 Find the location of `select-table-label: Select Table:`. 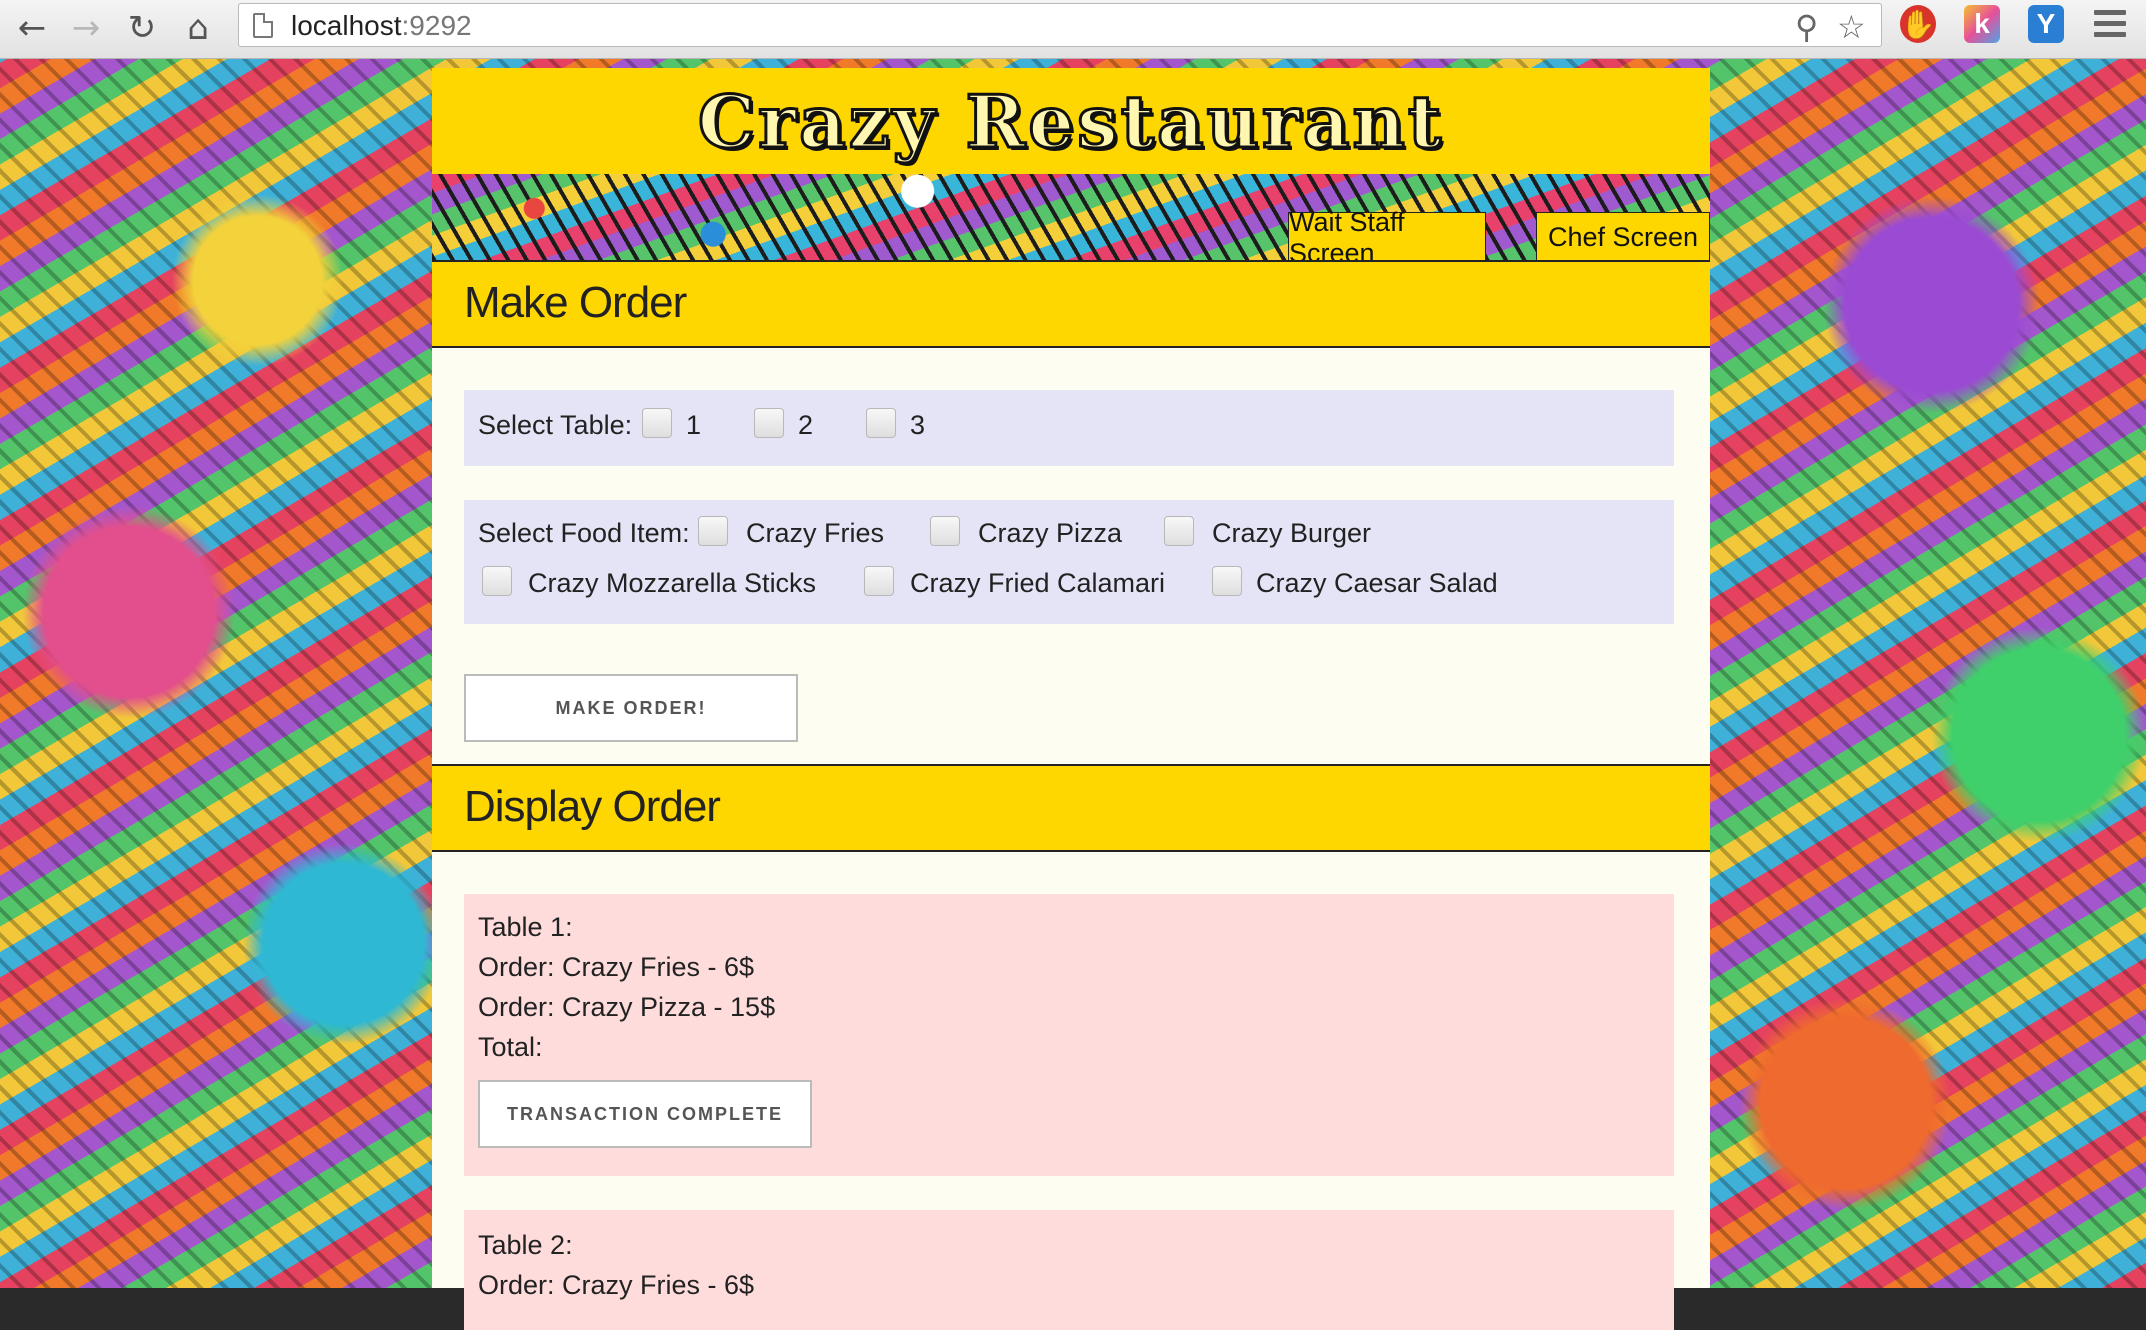

select-table-label: Select Table: is located at coordinates (555, 425).